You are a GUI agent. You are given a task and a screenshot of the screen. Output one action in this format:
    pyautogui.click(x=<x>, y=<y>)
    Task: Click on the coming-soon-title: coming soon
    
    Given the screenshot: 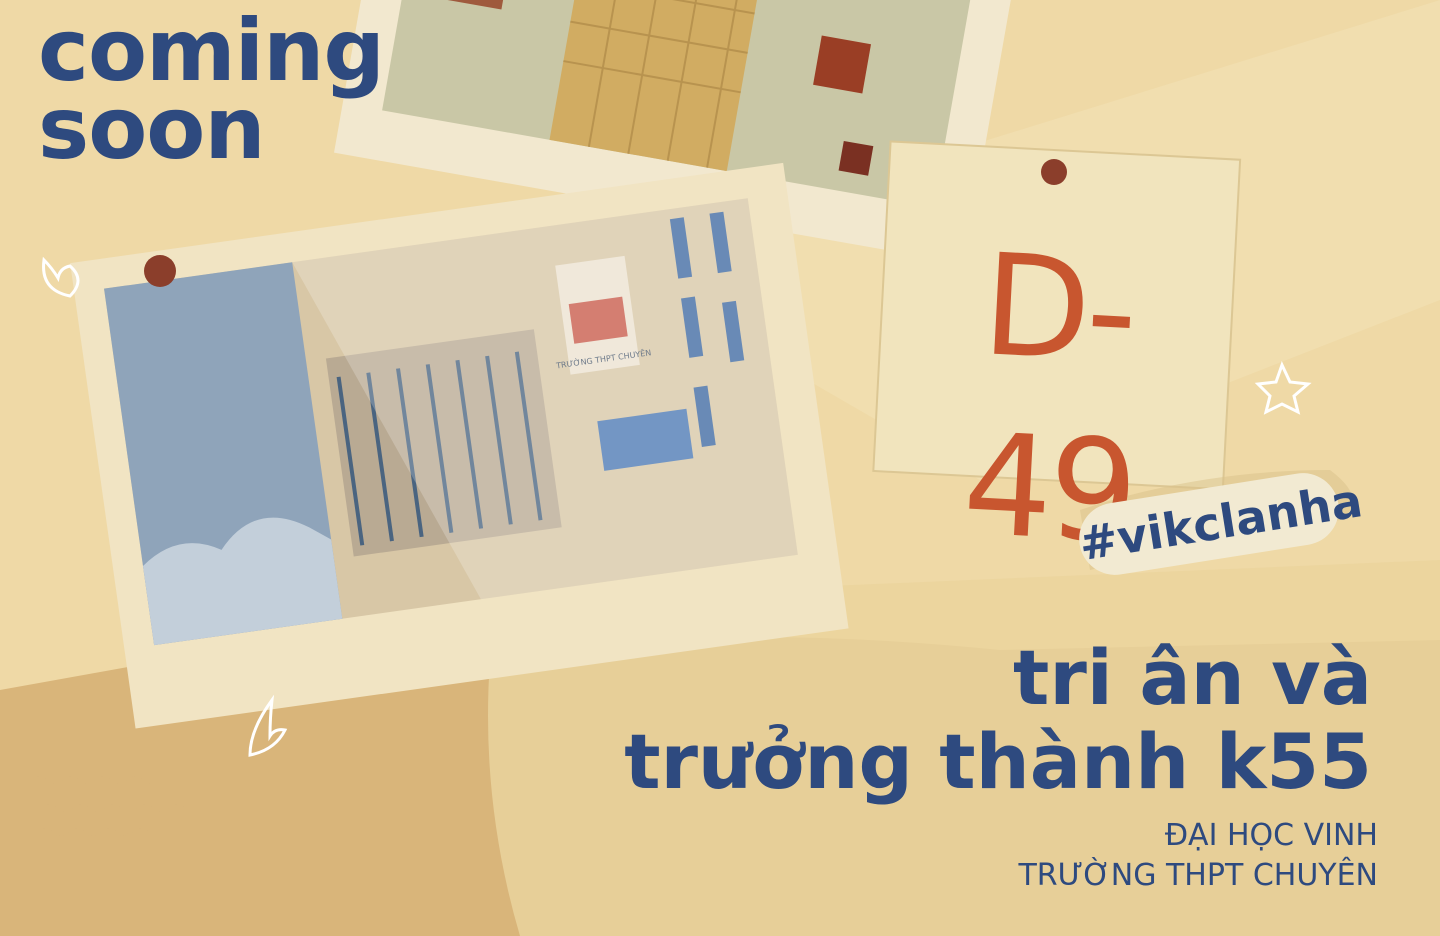 What is the action you would take?
    pyautogui.click(x=211, y=93)
    